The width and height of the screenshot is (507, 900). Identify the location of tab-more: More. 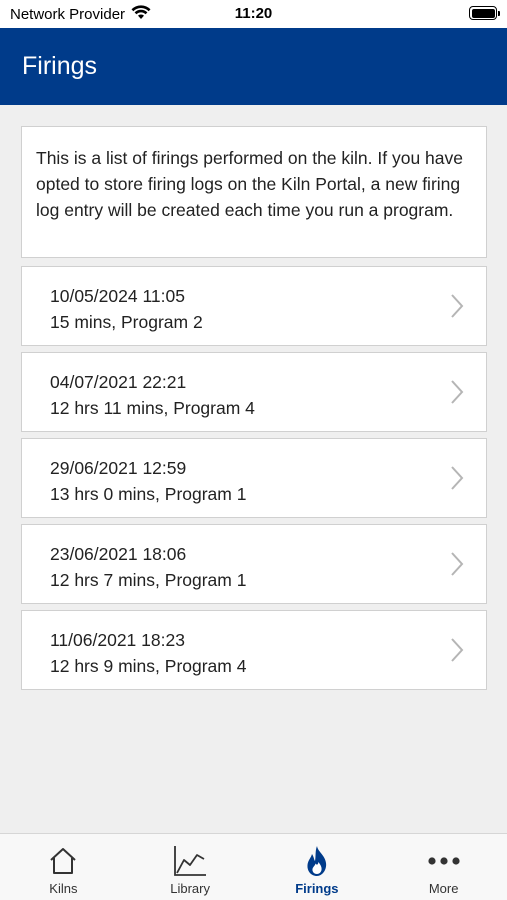
(443, 867).